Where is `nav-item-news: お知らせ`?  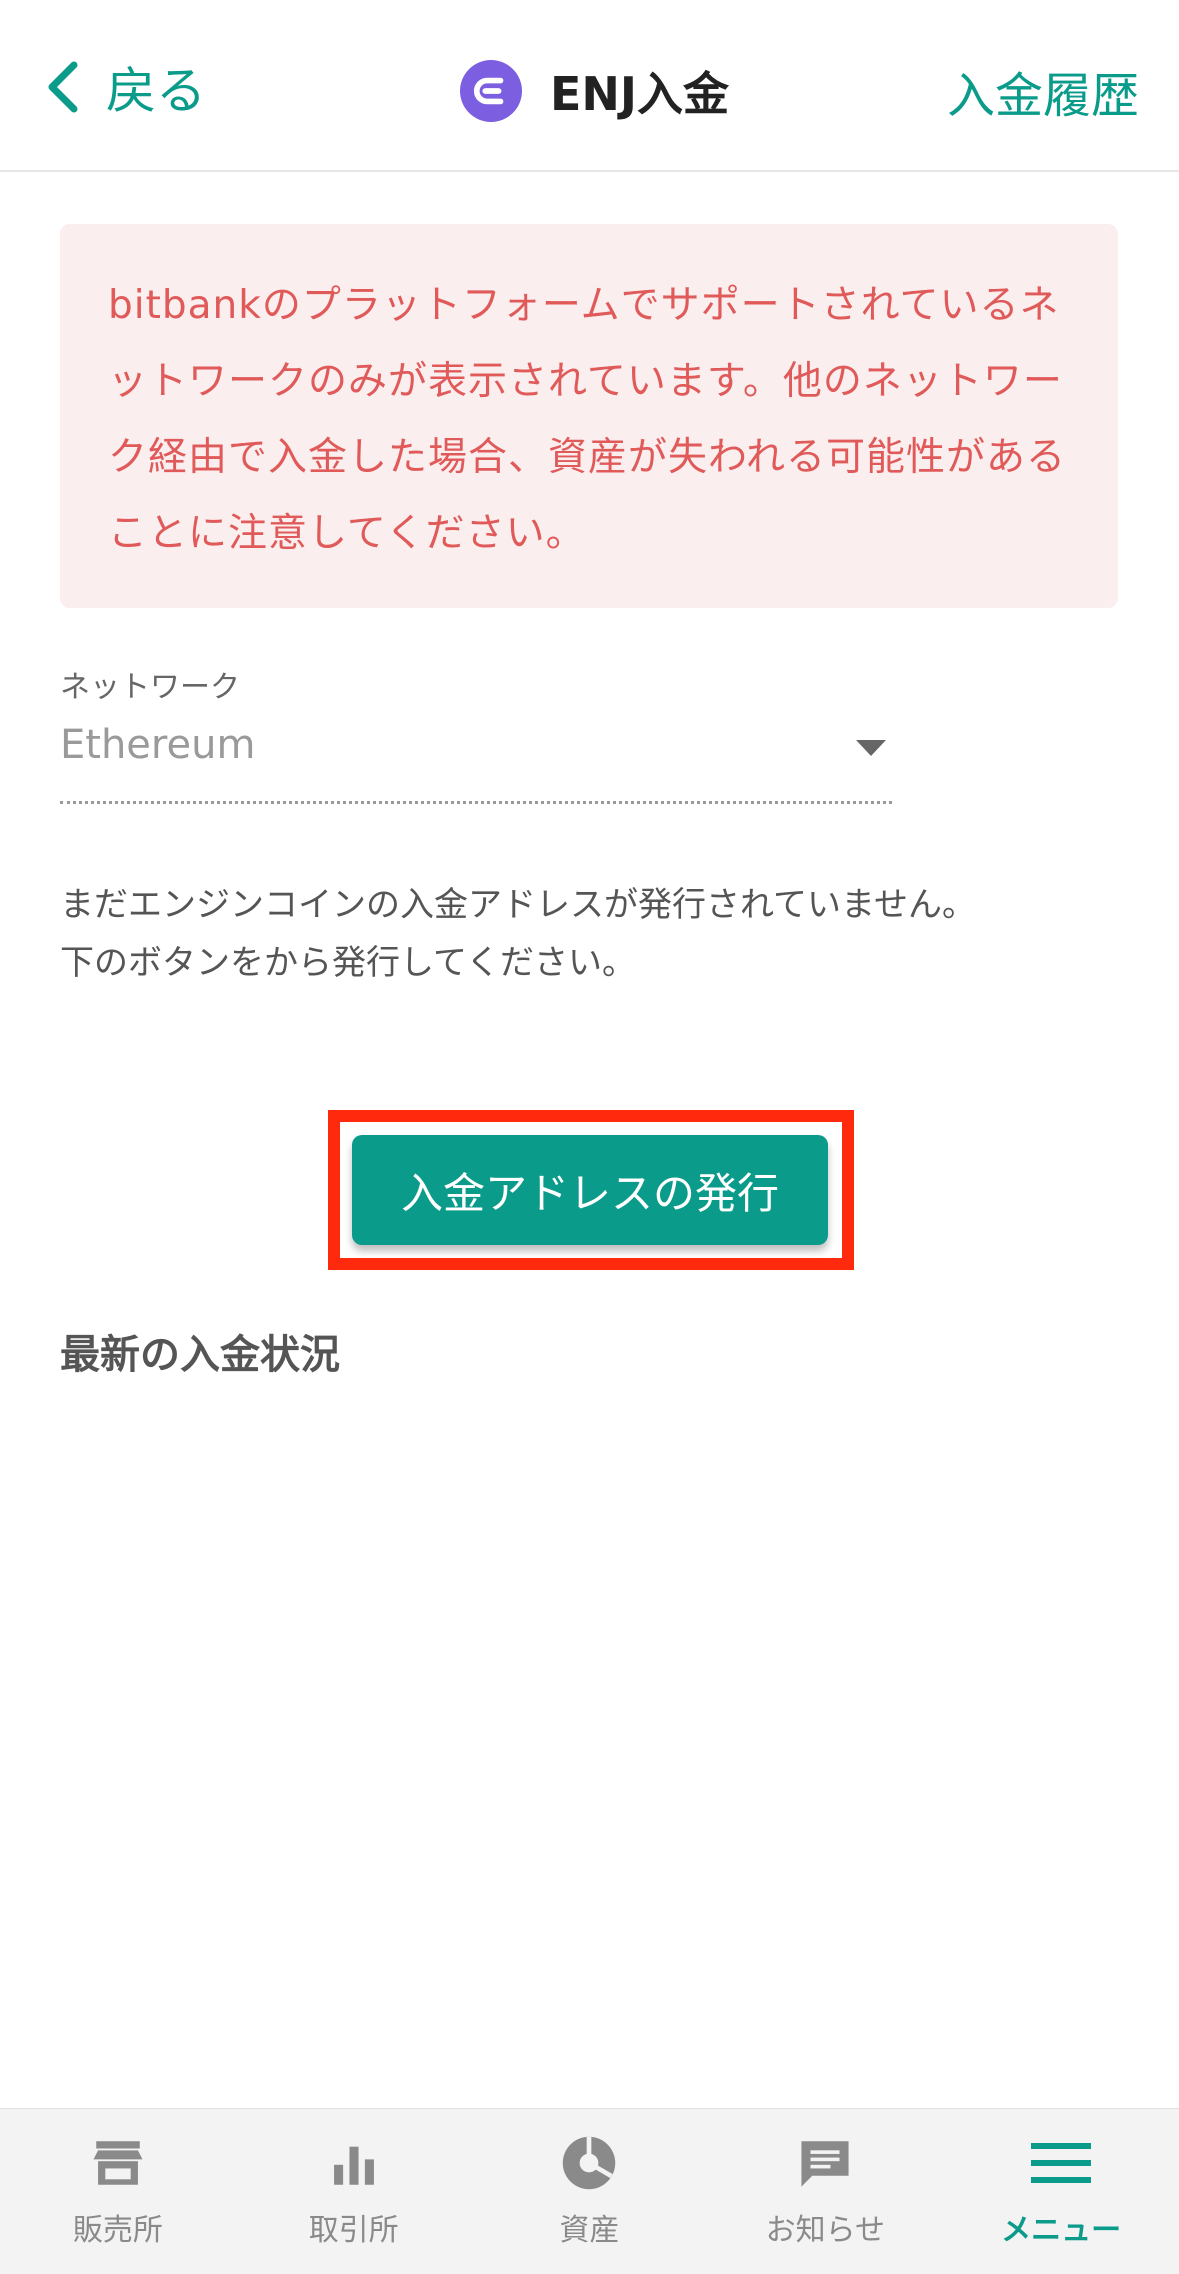
nav-item-news: お知らせ is located at coordinates (825, 2191).